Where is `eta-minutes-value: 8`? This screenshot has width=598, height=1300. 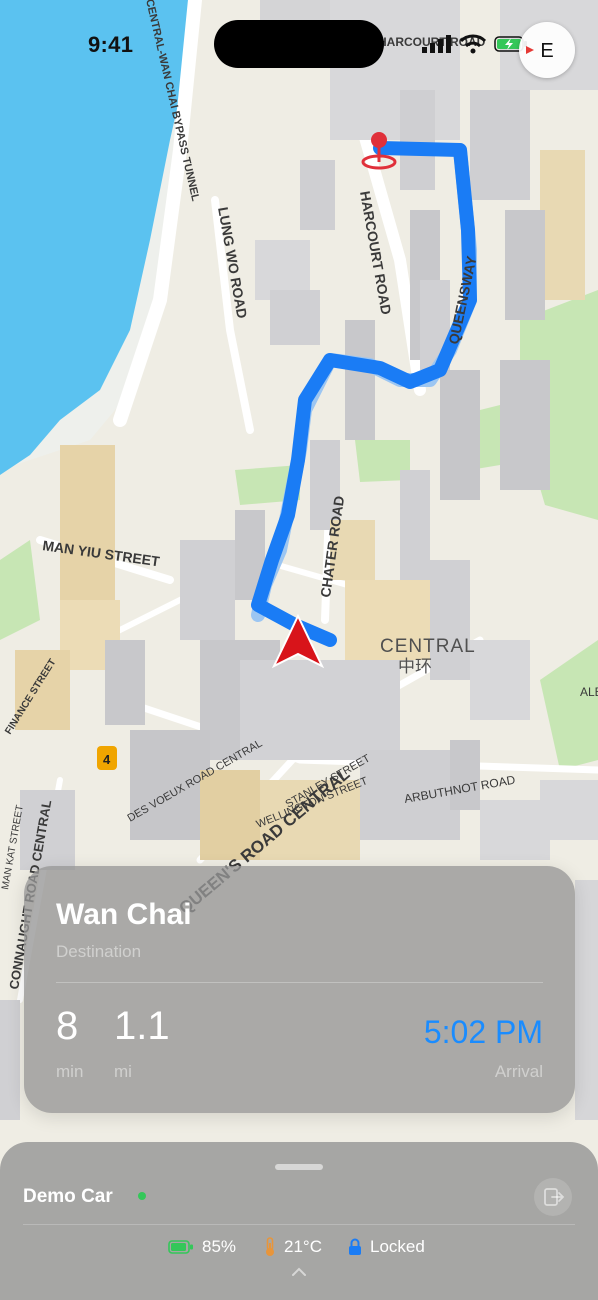 eta-minutes-value: 8 is located at coordinates (67, 1026).